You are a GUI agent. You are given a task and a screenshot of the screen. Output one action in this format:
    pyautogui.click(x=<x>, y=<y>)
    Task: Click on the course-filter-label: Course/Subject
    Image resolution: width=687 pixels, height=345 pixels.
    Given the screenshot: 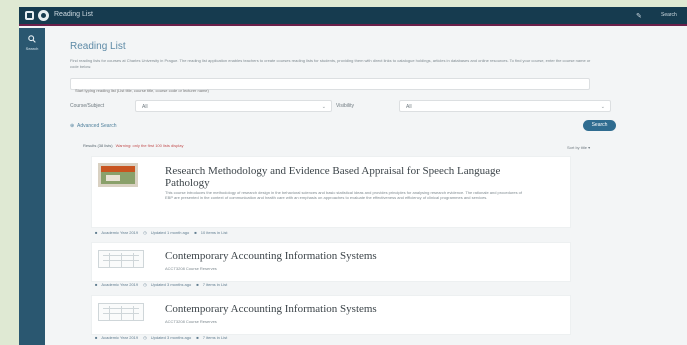 What is the action you would take?
    pyautogui.click(x=87, y=106)
    